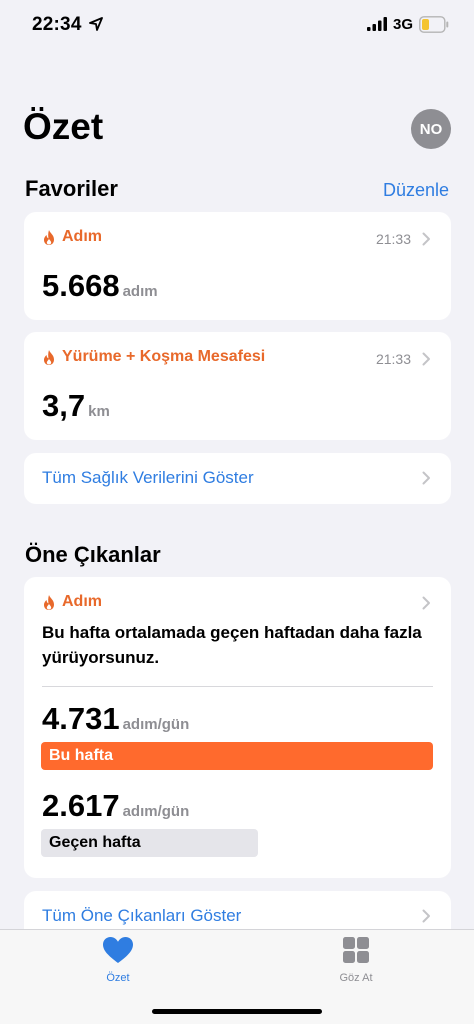 The height and width of the screenshot is (1024, 474). I want to click on this-week-bar: Bu hafta, so click(237, 756).